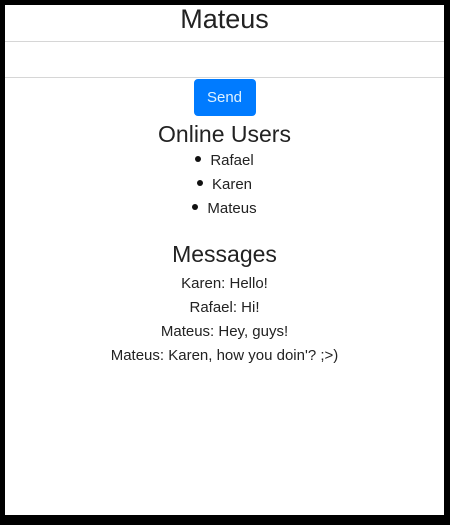 Image resolution: width=450 pixels, height=525 pixels. What do you see at coordinates (224, 19) in the screenshot?
I see `page-title: Mateus` at bounding box center [224, 19].